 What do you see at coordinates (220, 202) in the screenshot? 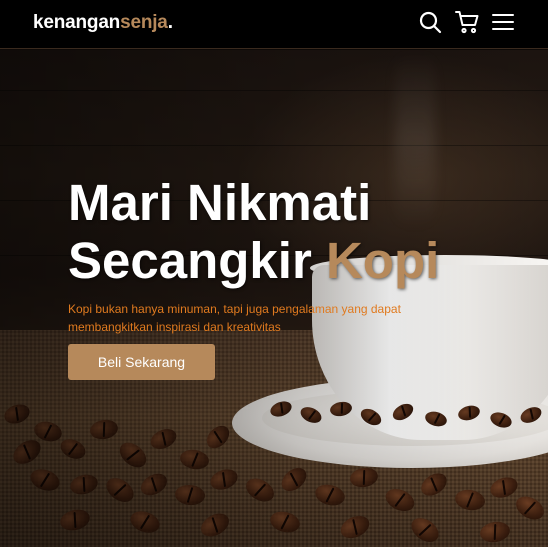
I see `hero-title-line1: Mari Nikmati` at bounding box center [220, 202].